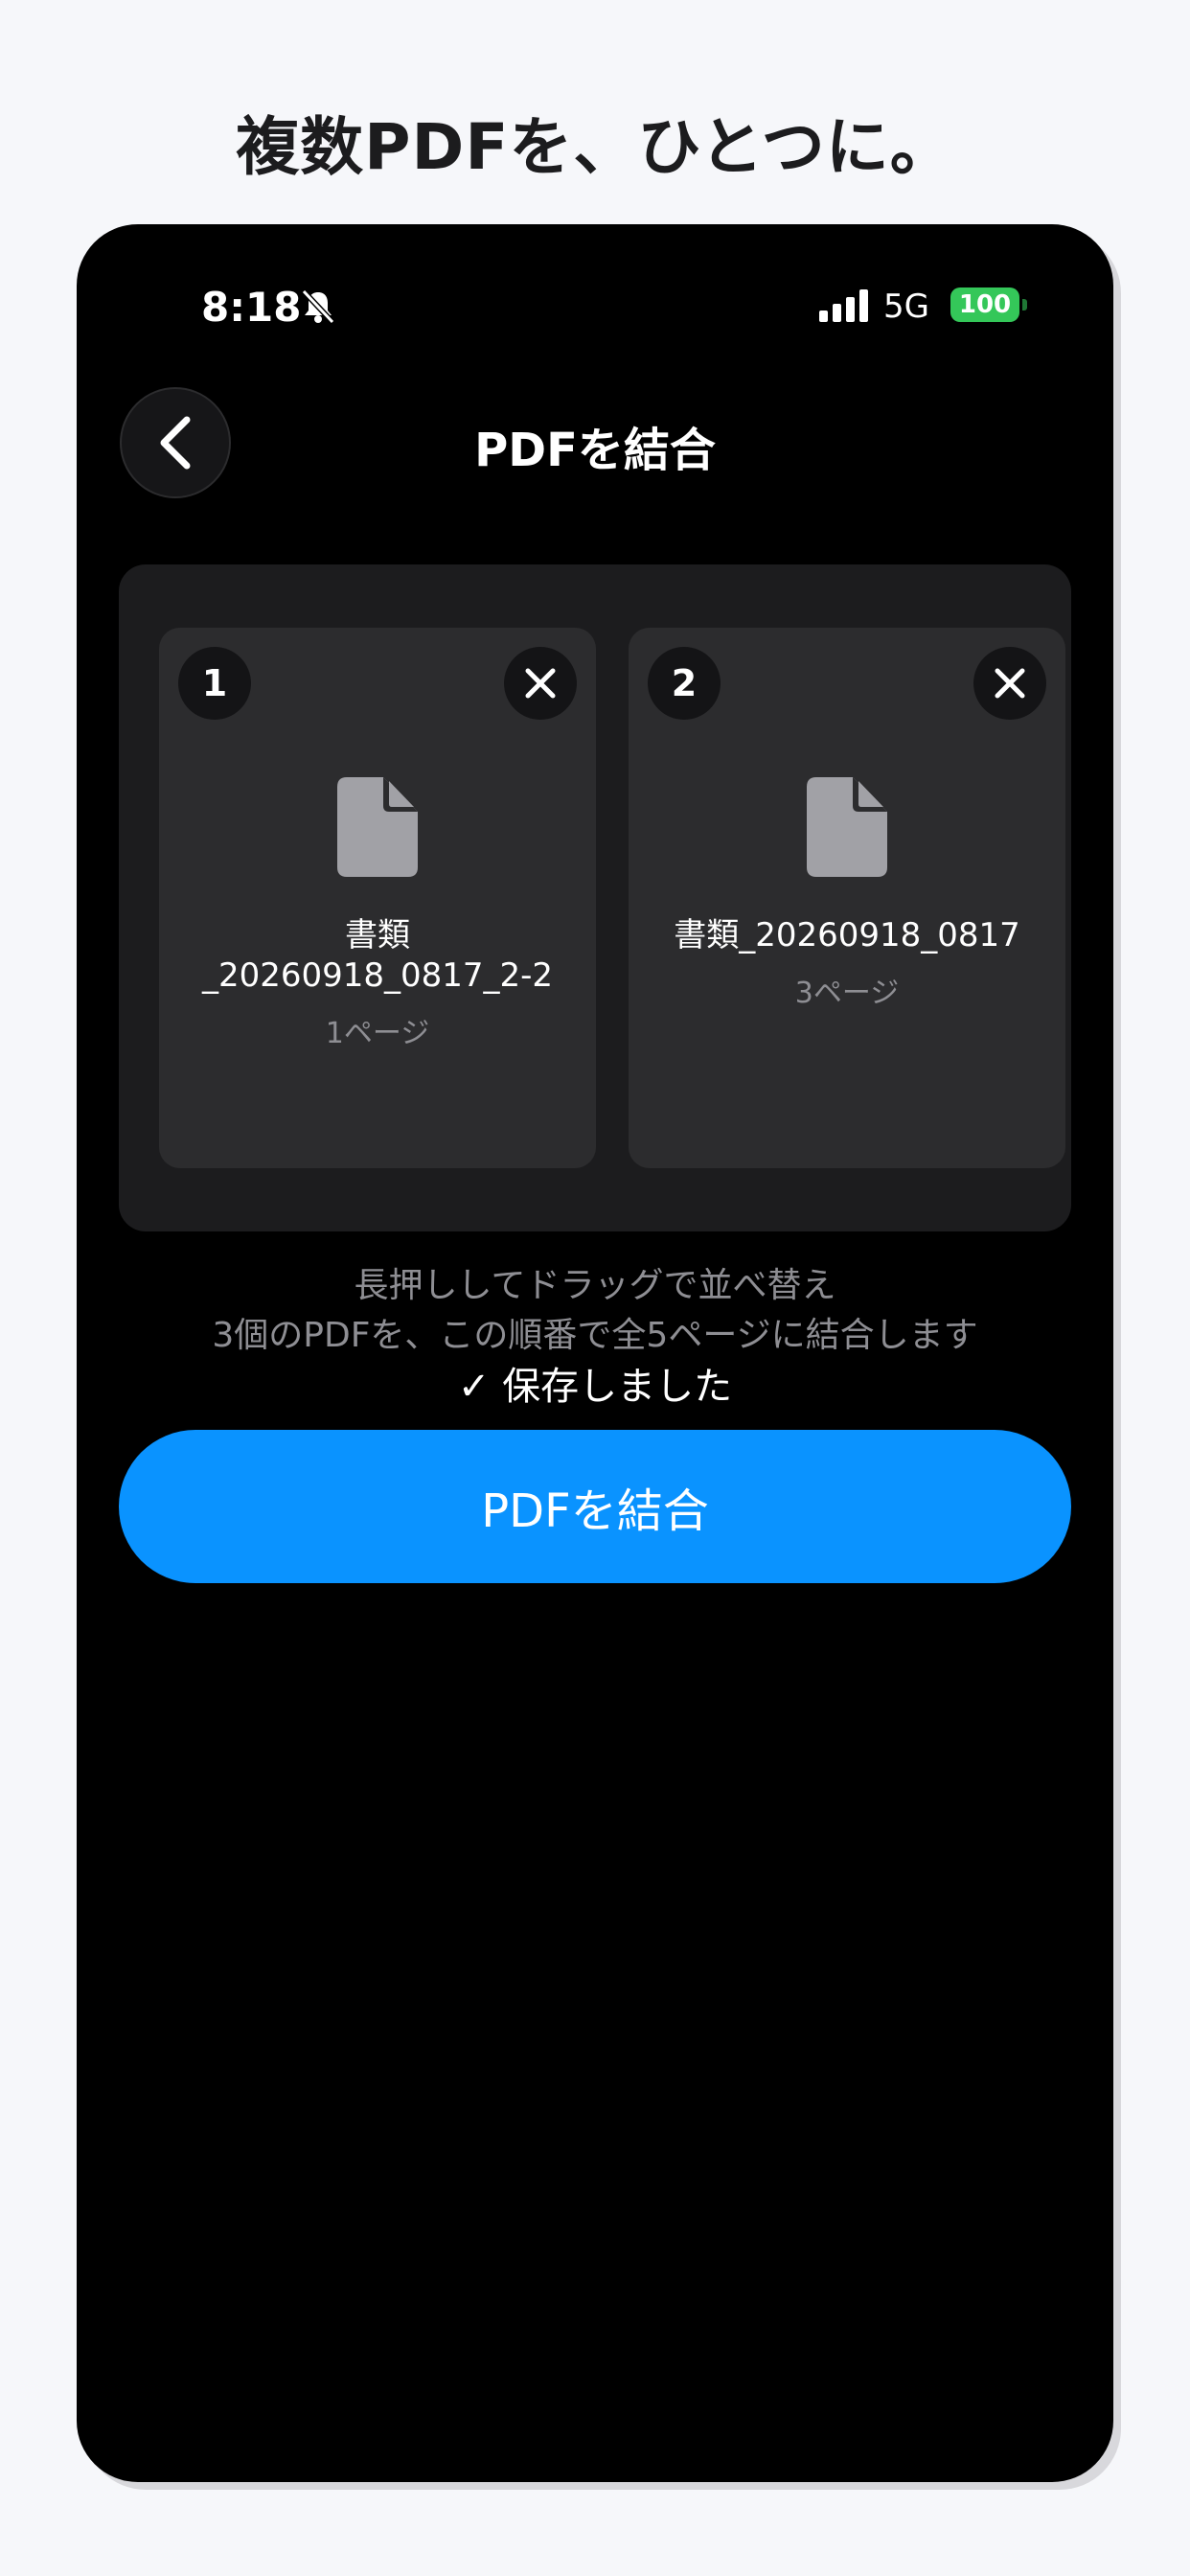  What do you see at coordinates (847, 898) in the screenshot?
I see `file-card: 2 書類_20260918_0817 3ページ` at bounding box center [847, 898].